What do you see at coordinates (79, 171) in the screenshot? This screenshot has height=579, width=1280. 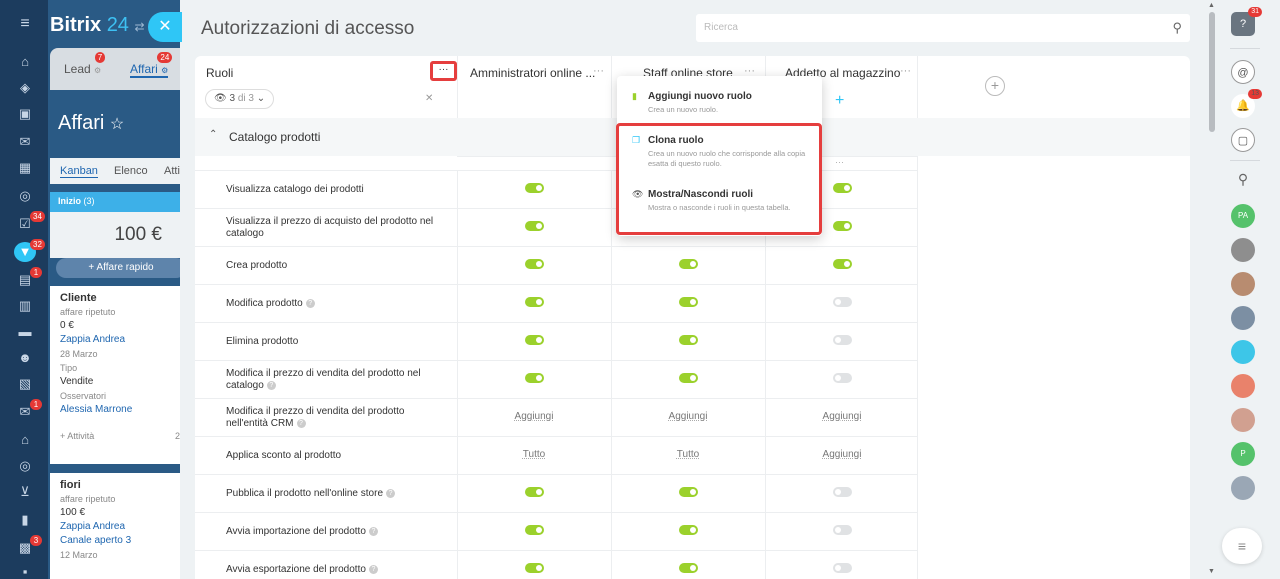 I see `view-kanban: Kanban` at bounding box center [79, 171].